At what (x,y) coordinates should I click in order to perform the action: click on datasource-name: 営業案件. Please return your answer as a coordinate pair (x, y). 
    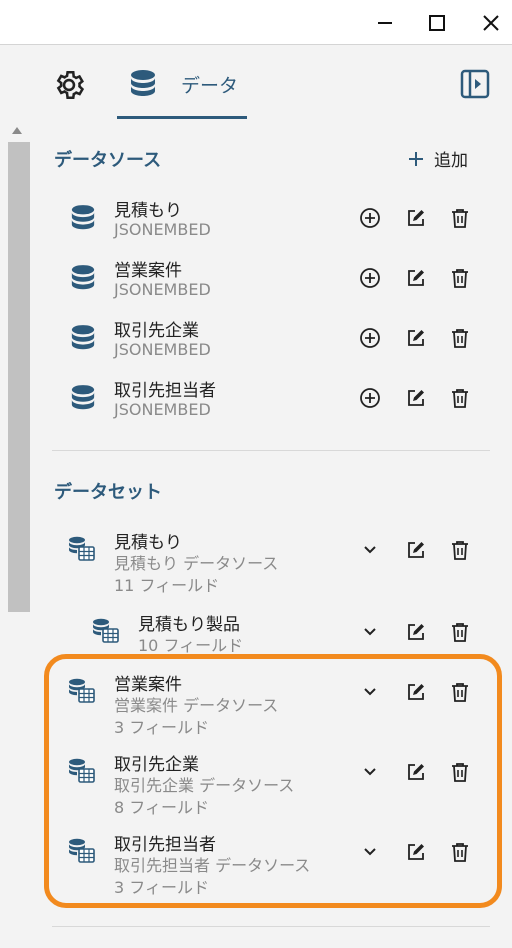
    Looking at the image, I should click on (148, 271).